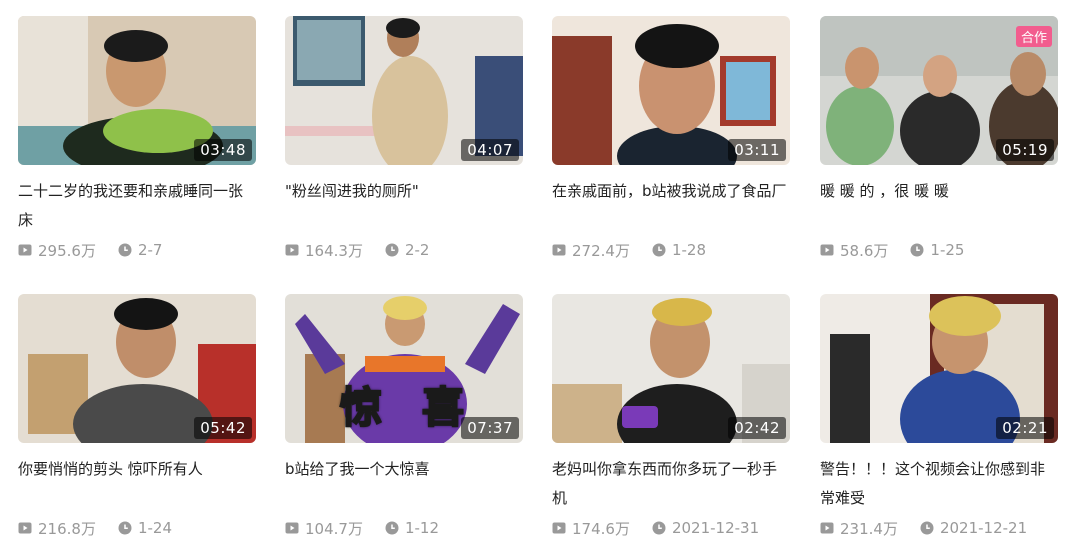 The height and width of the screenshot is (549, 1080). What do you see at coordinates (154, 528) in the screenshot?
I see `publish-date: 1-24` at bounding box center [154, 528].